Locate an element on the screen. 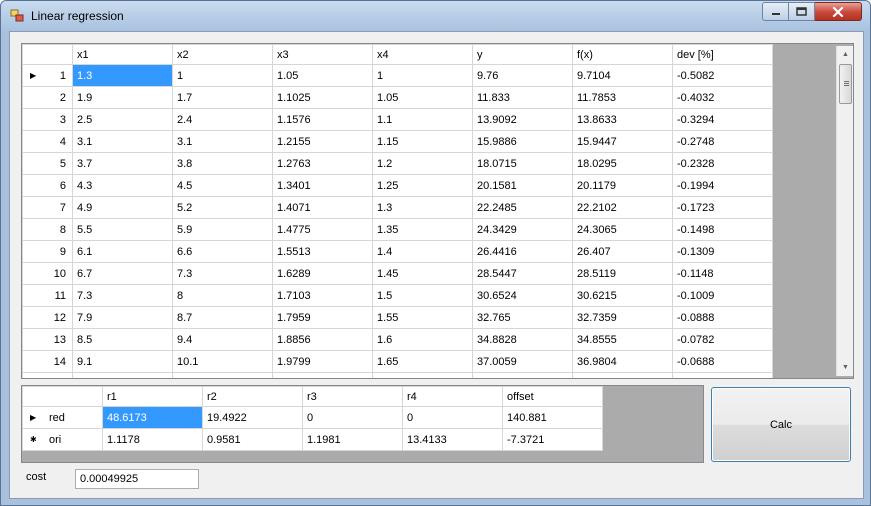 This screenshot has width=871, height=506. grid-cell: -0.2328 is located at coordinates (722, 163).